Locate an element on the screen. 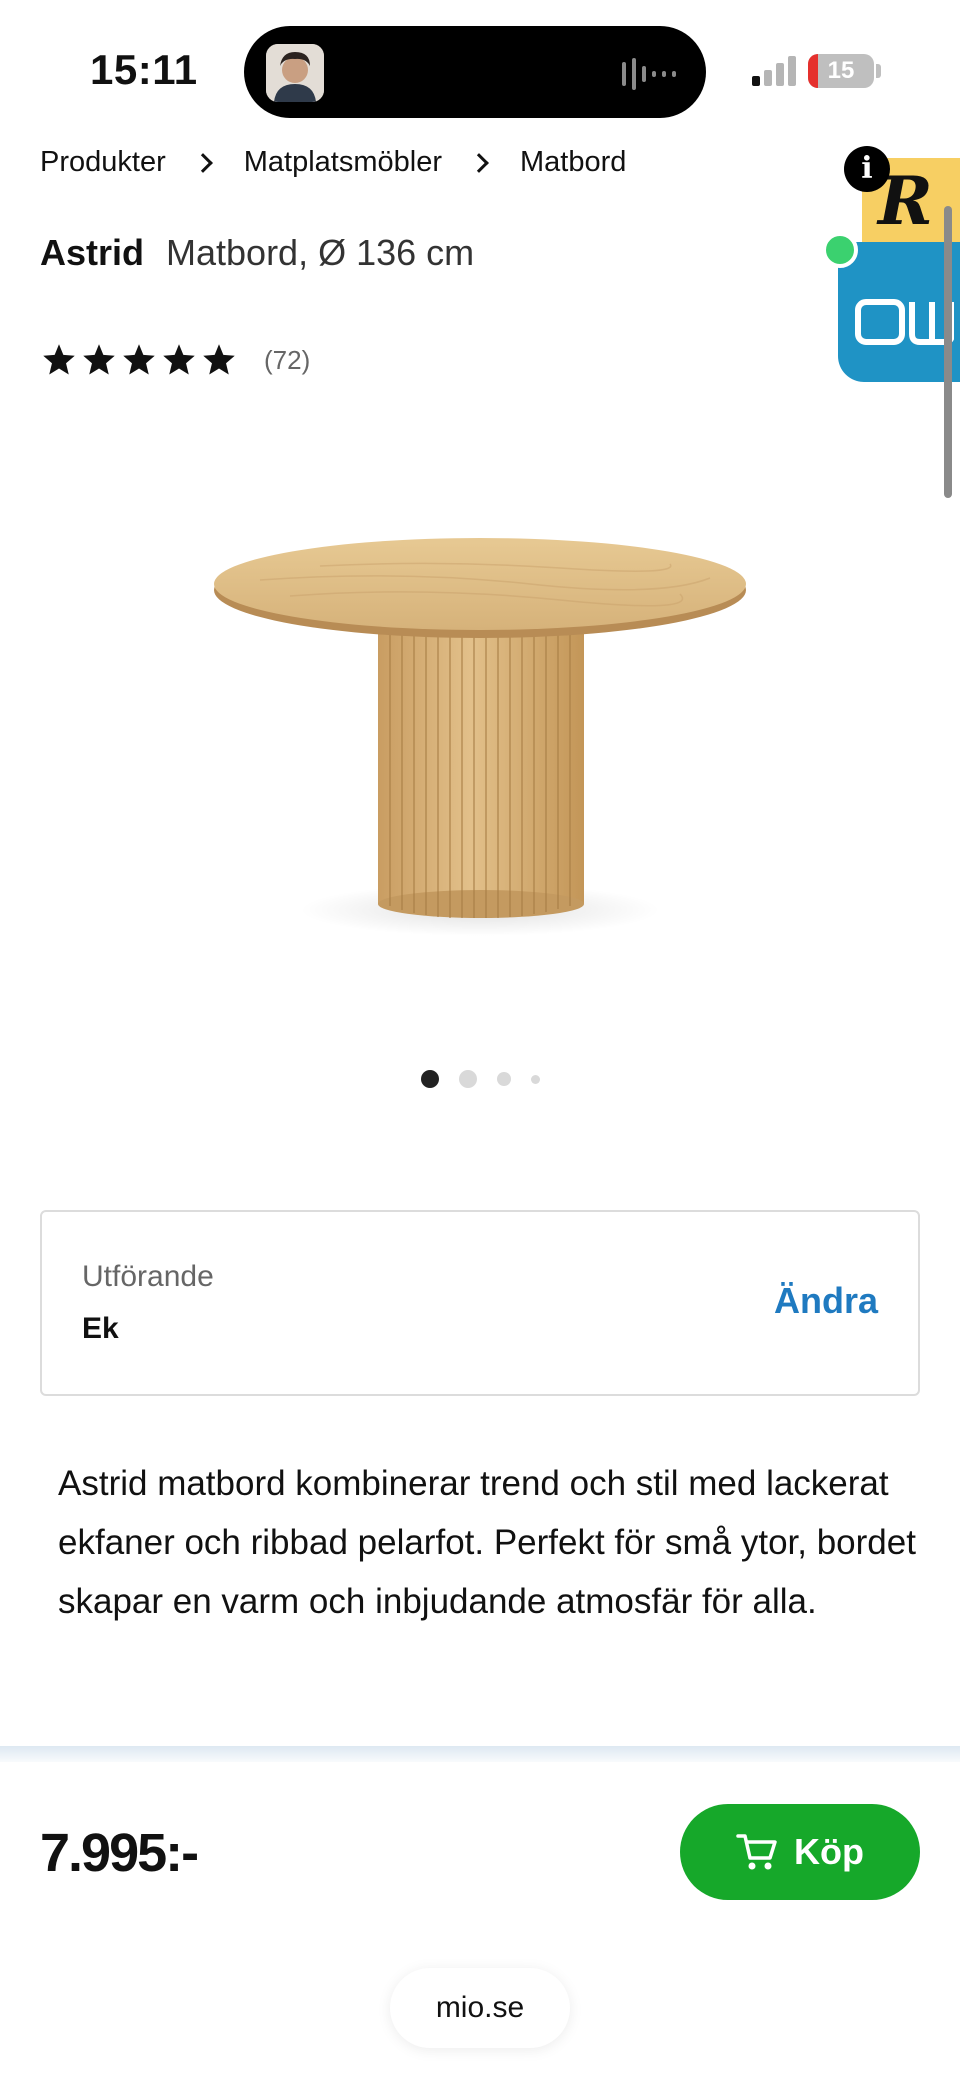 Image resolution: width=960 pixels, height=2081 pixels. product-title: Astrid Matbord, Ø 136 cm is located at coordinates (257, 253).